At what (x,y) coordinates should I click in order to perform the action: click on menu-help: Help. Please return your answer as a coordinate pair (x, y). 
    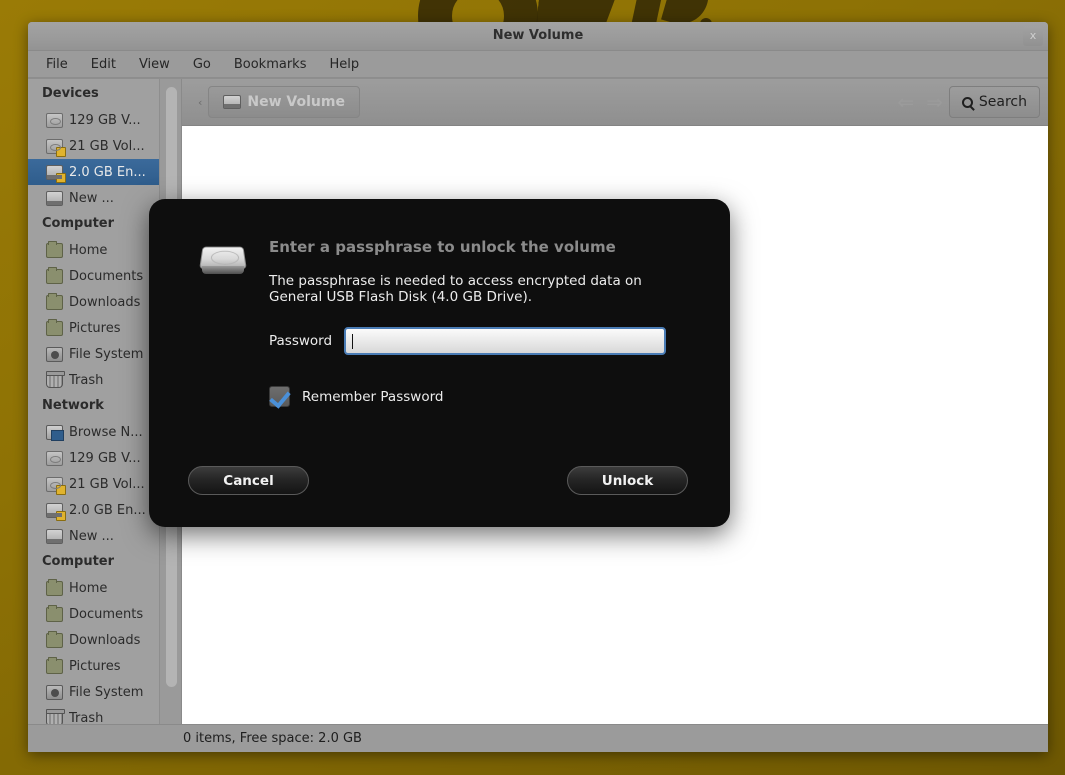
    Looking at the image, I should click on (344, 64).